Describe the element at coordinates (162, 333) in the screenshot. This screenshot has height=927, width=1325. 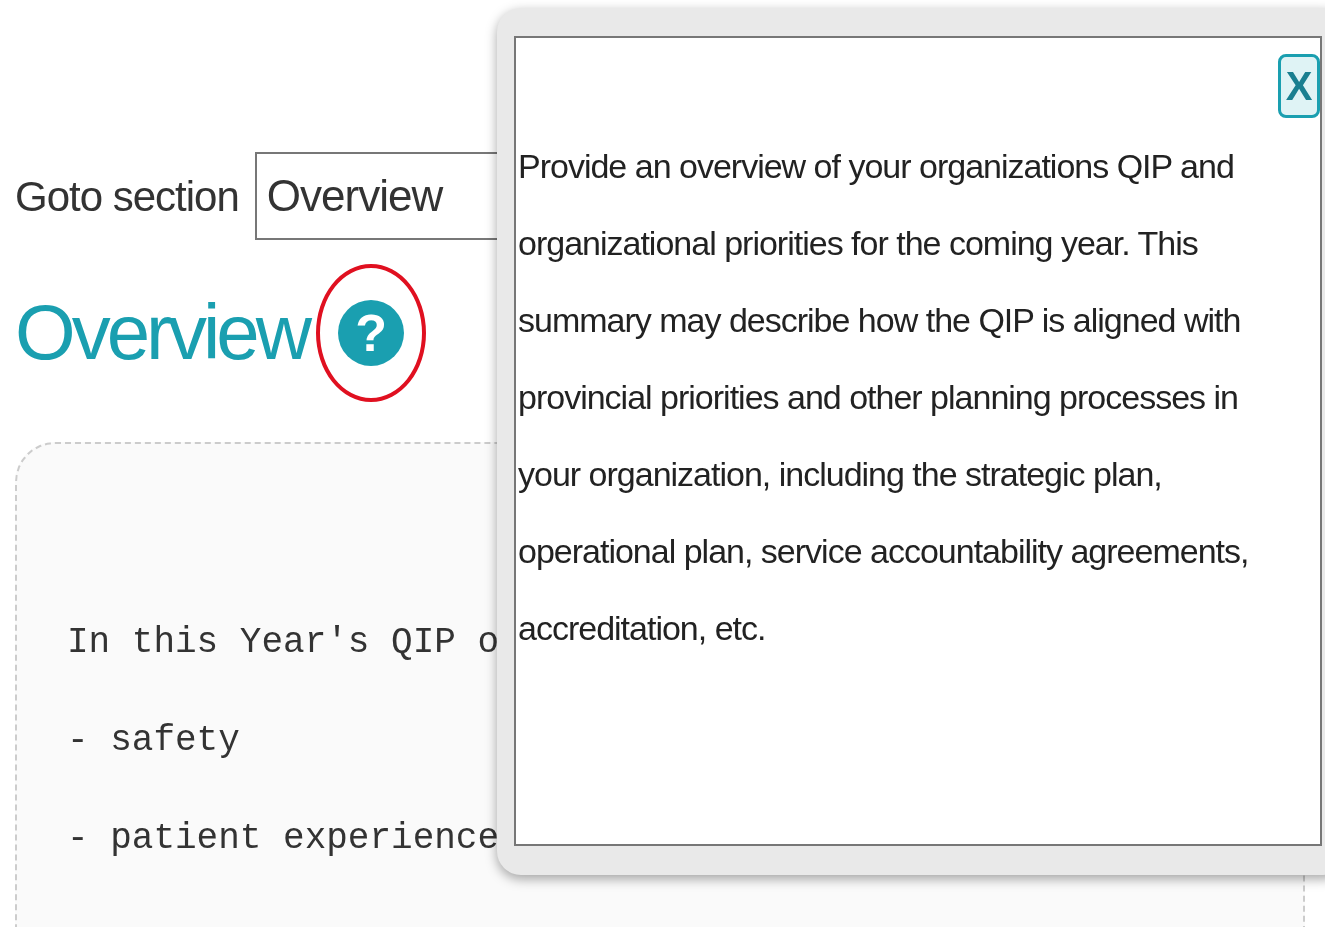
I see `section-heading: Overview` at that location.